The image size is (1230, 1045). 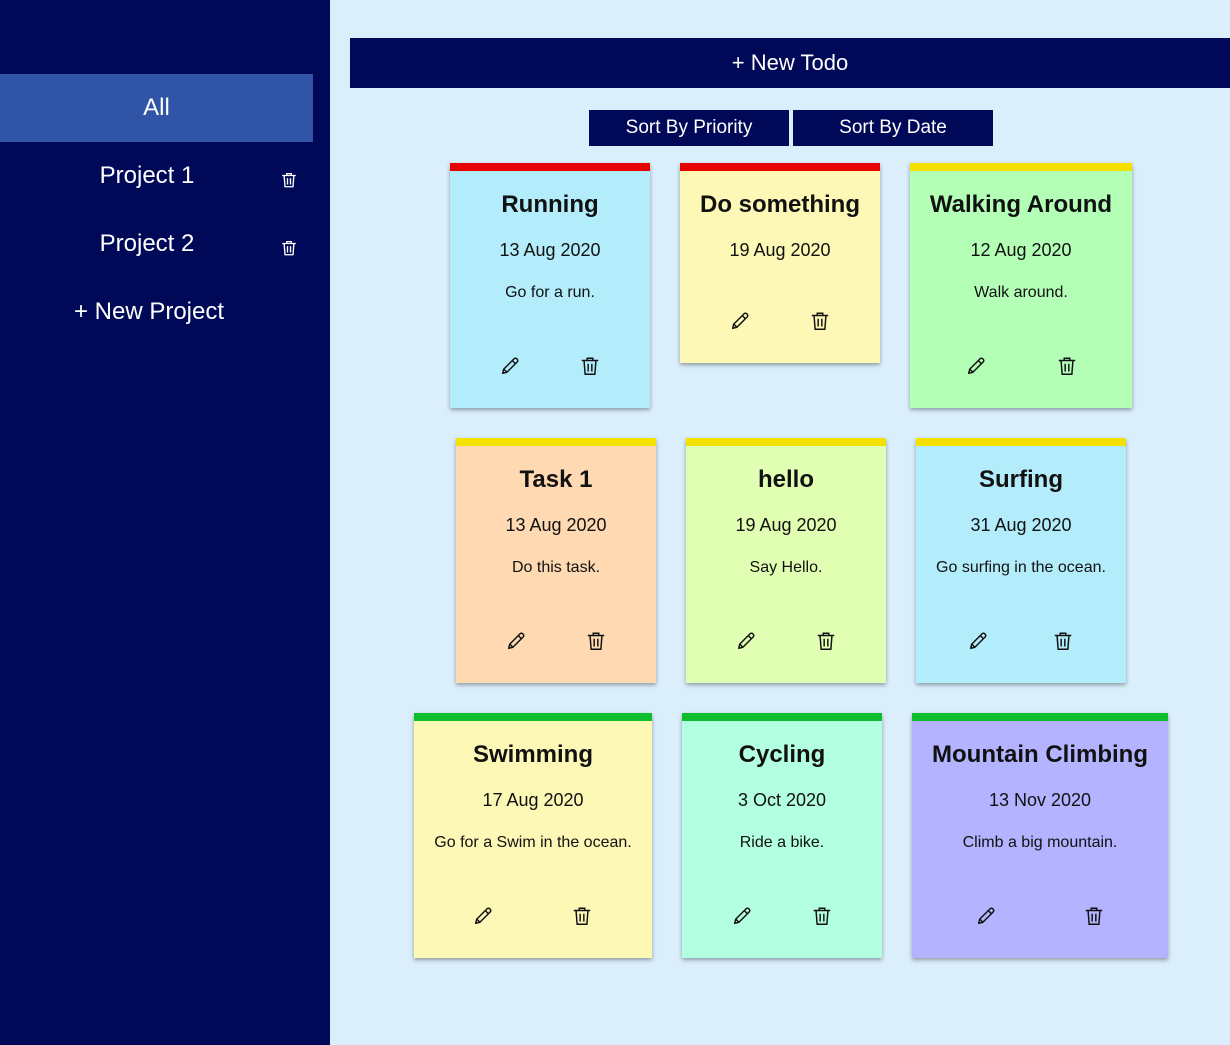 What do you see at coordinates (1021, 479) in the screenshot?
I see `todo-title: Surfing` at bounding box center [1021, 479].